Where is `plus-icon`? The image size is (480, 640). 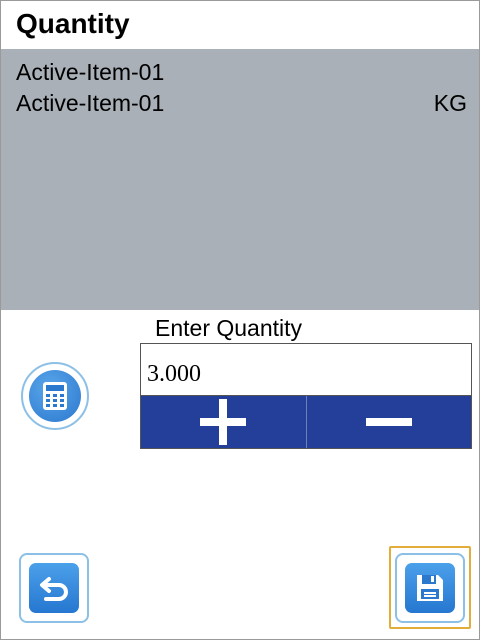 plus-icon is located at coordinates (223, 422).